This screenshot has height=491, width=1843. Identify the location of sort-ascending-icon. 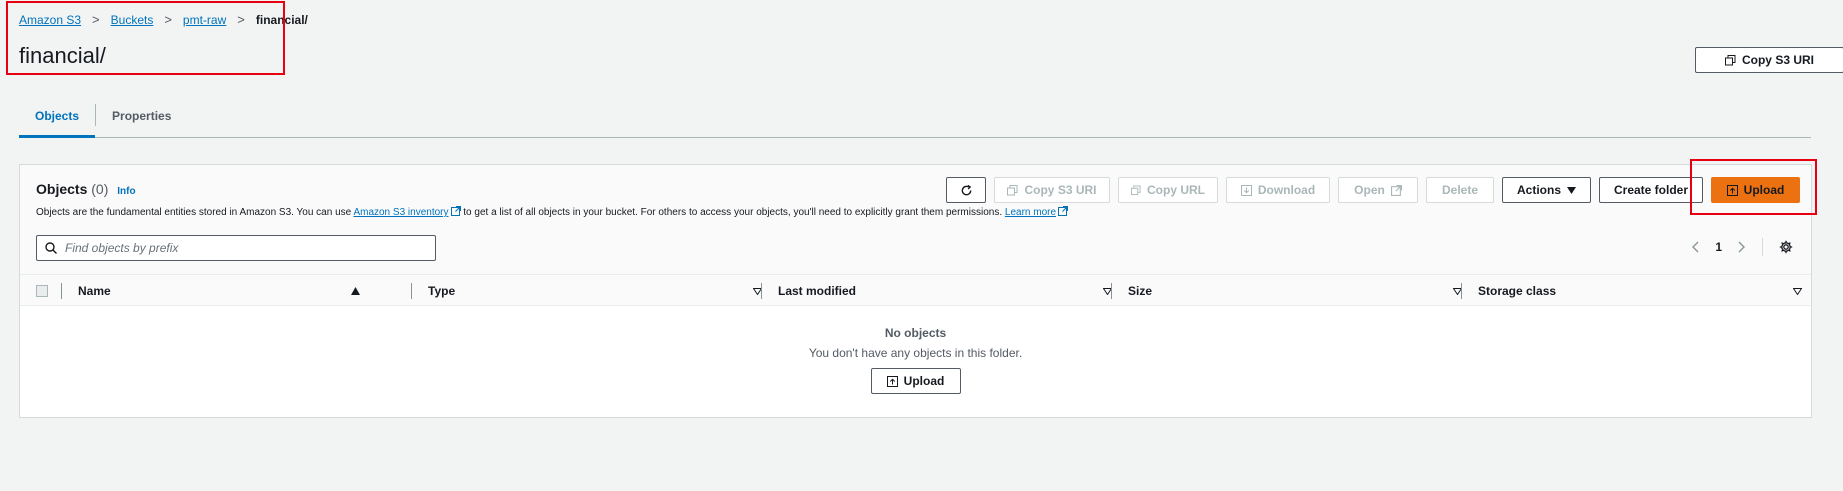
(355, 291).